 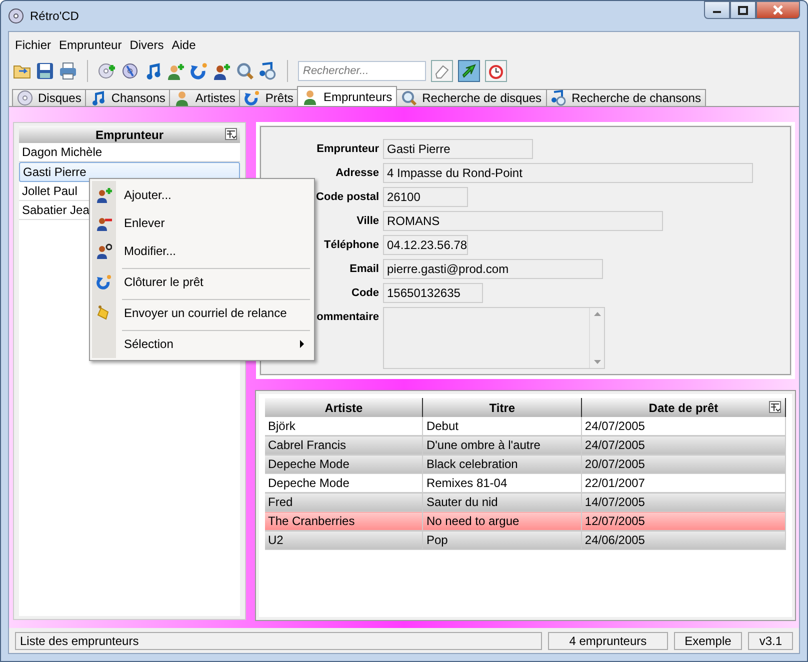 I want to click on tab: Prêts, so click(x=268, y=97).